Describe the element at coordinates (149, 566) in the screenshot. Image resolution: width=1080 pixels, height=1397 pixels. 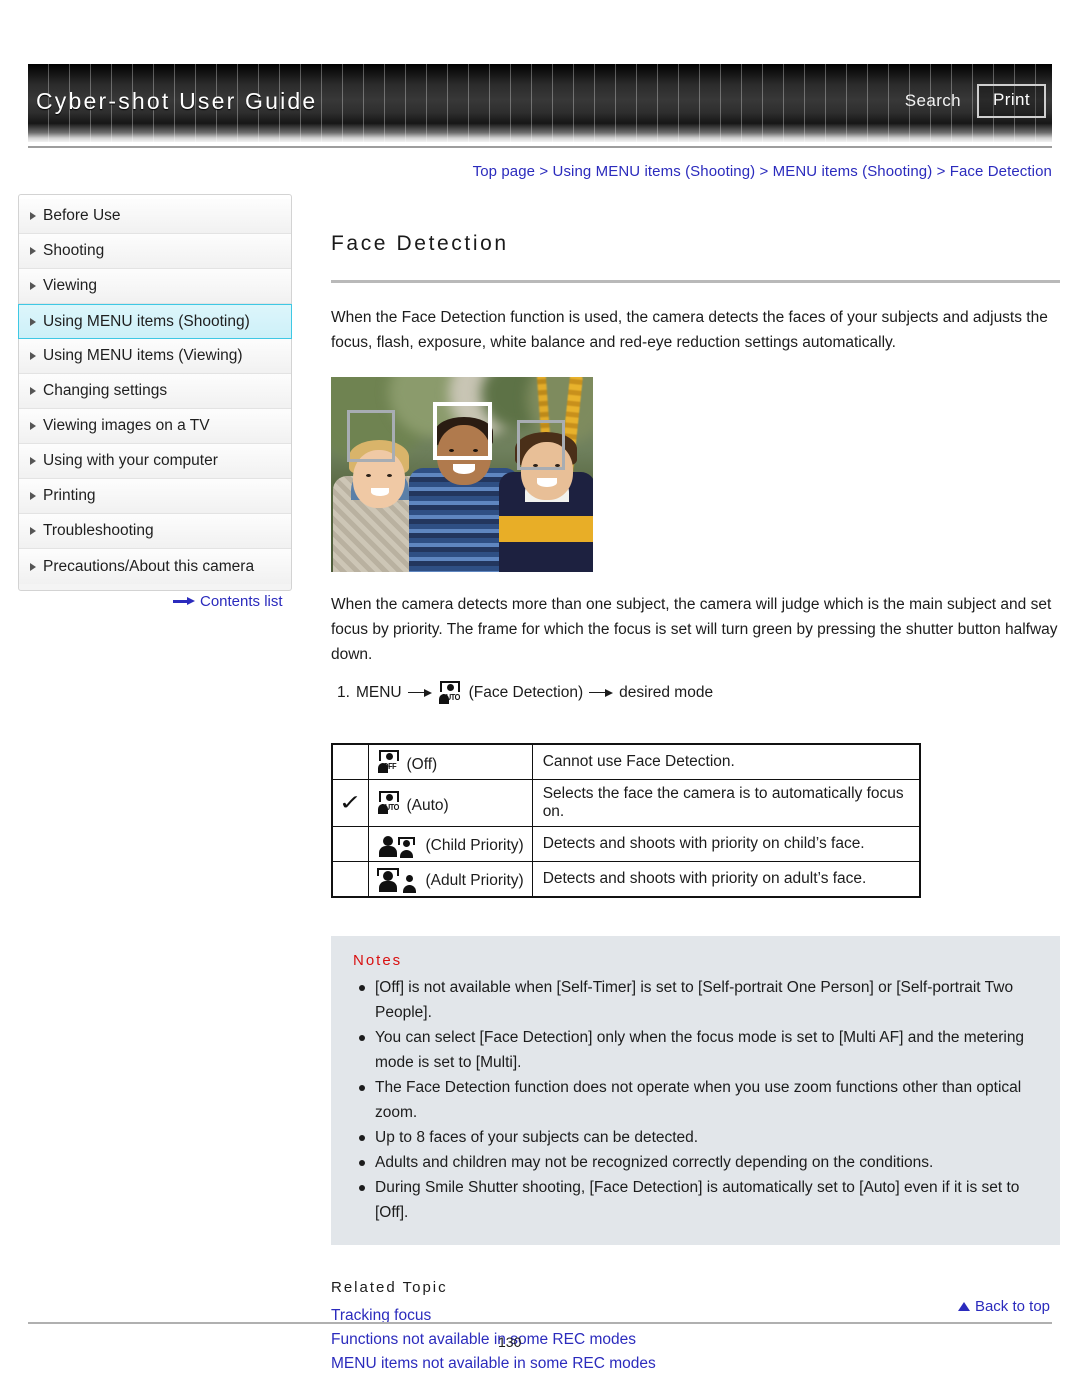
I see `sidebar-item-label: Precautions/About this camera` at that location.